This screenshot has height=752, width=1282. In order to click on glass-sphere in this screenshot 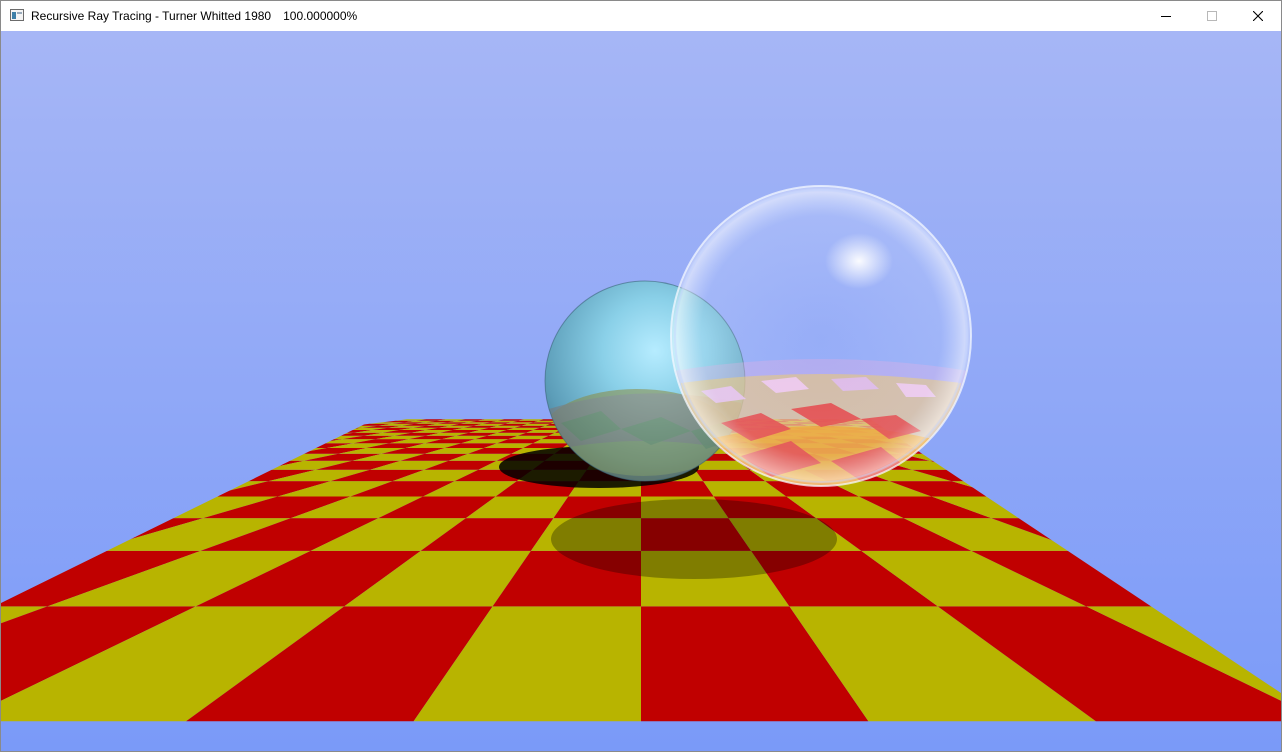, I will do `click(821, 336)`.